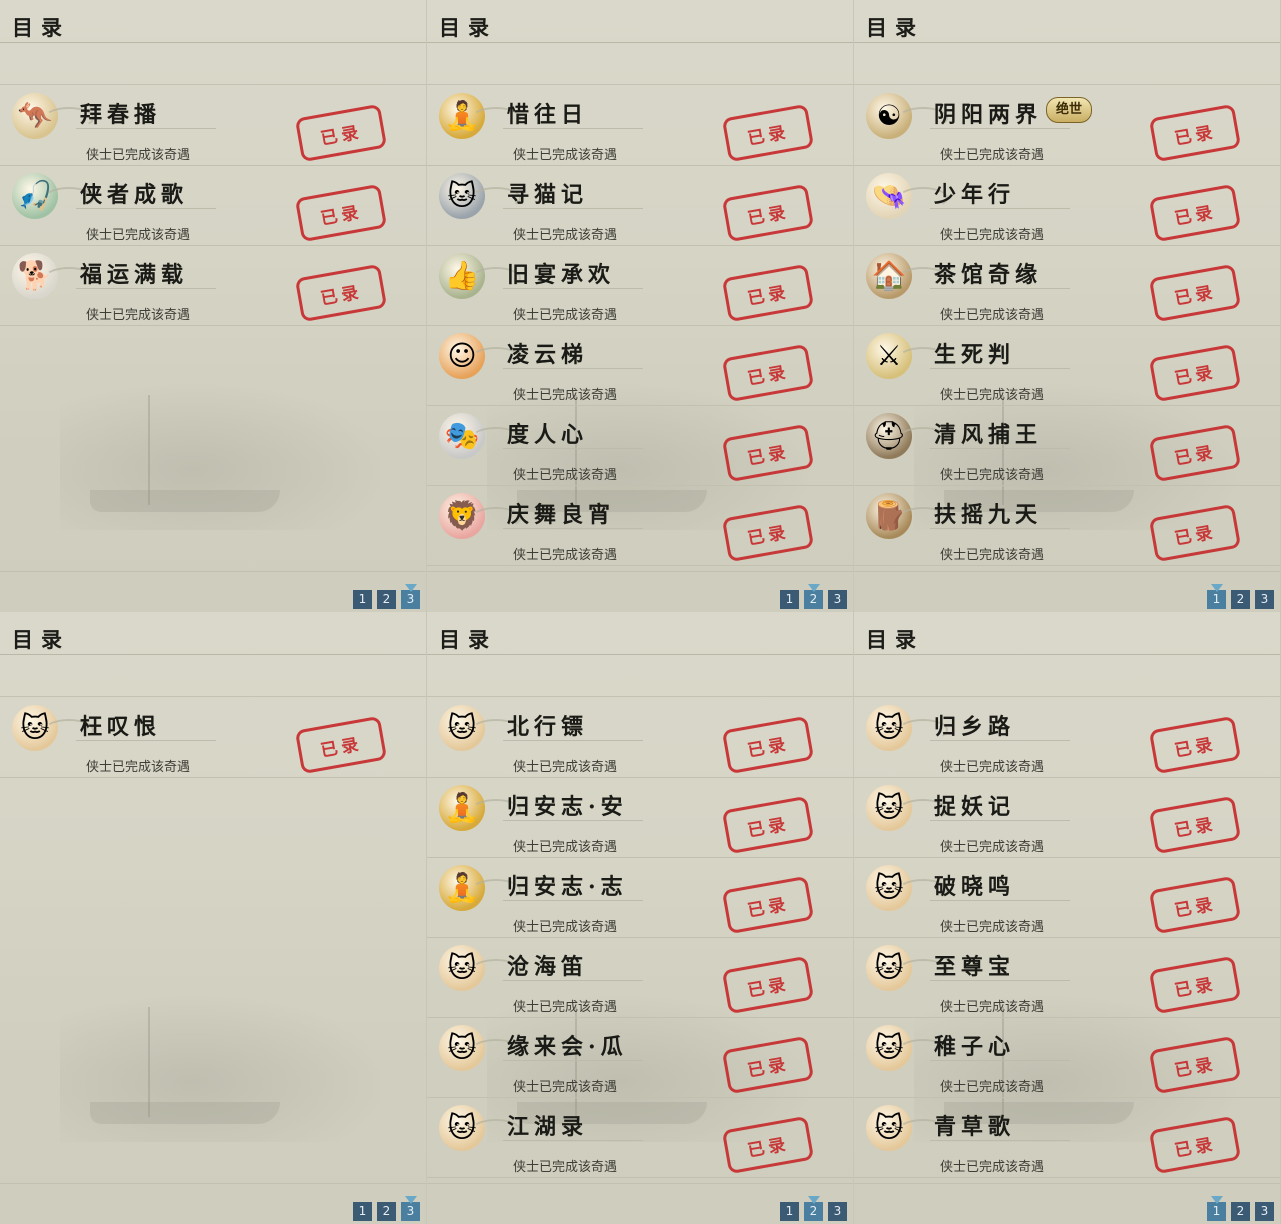 This screenshot has width=1281, height=1224. What do you see at coordinates (134, 195) in the screenshot?
I see `encounter-name: 侠者成歌` at bounding box center [134, 195].